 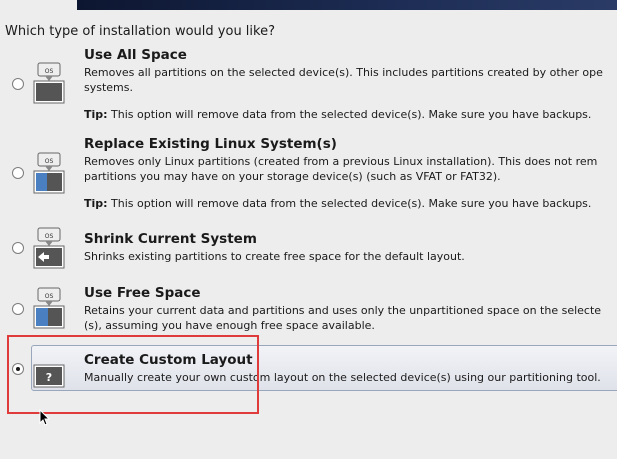 What do you see at coordinates (133, 374) in the screenshot?
I see `annotation-highlight-box` at bounding box center [133, 374].